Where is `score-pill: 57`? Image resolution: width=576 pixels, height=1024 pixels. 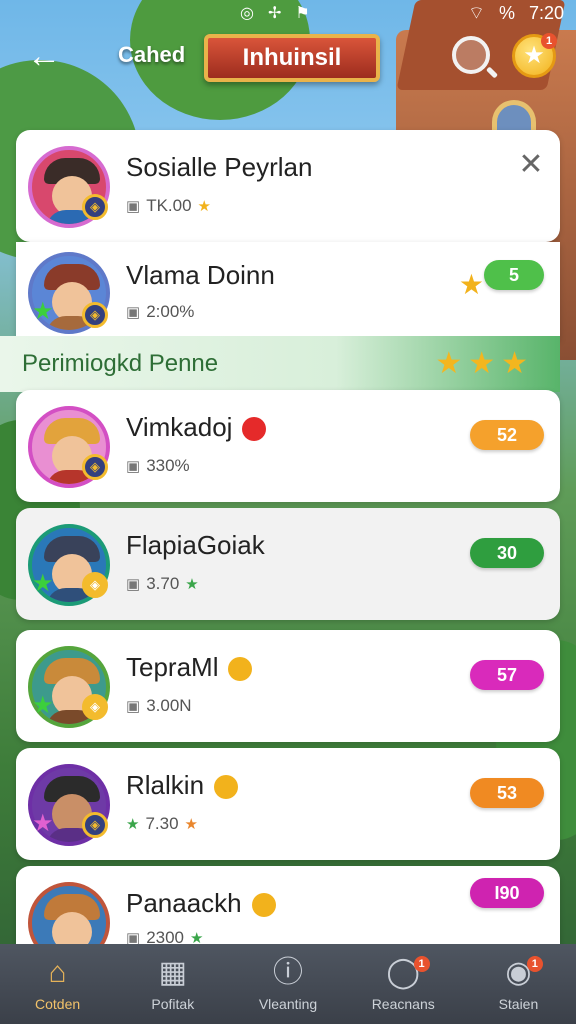
score-pill: 57 is located at coordinates (507, 675).